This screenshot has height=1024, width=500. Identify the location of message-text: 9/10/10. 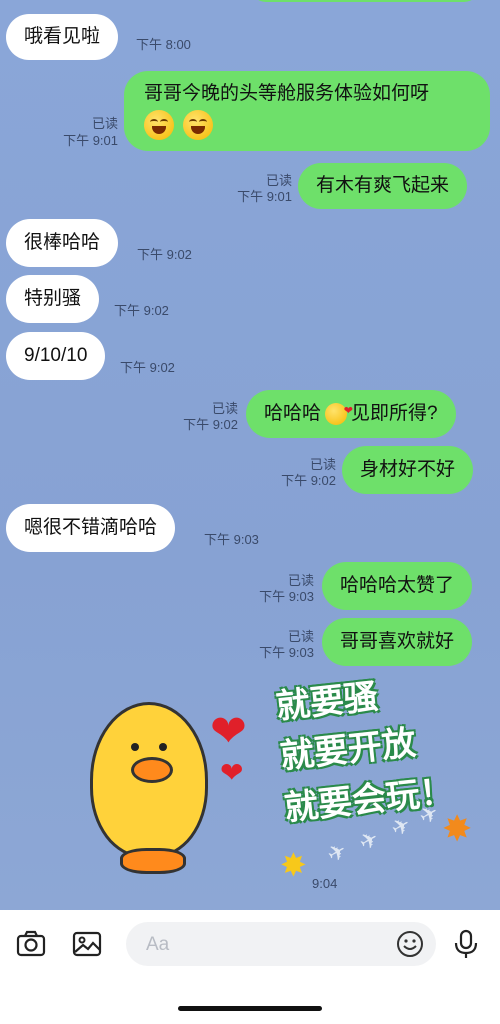
(56, 355).